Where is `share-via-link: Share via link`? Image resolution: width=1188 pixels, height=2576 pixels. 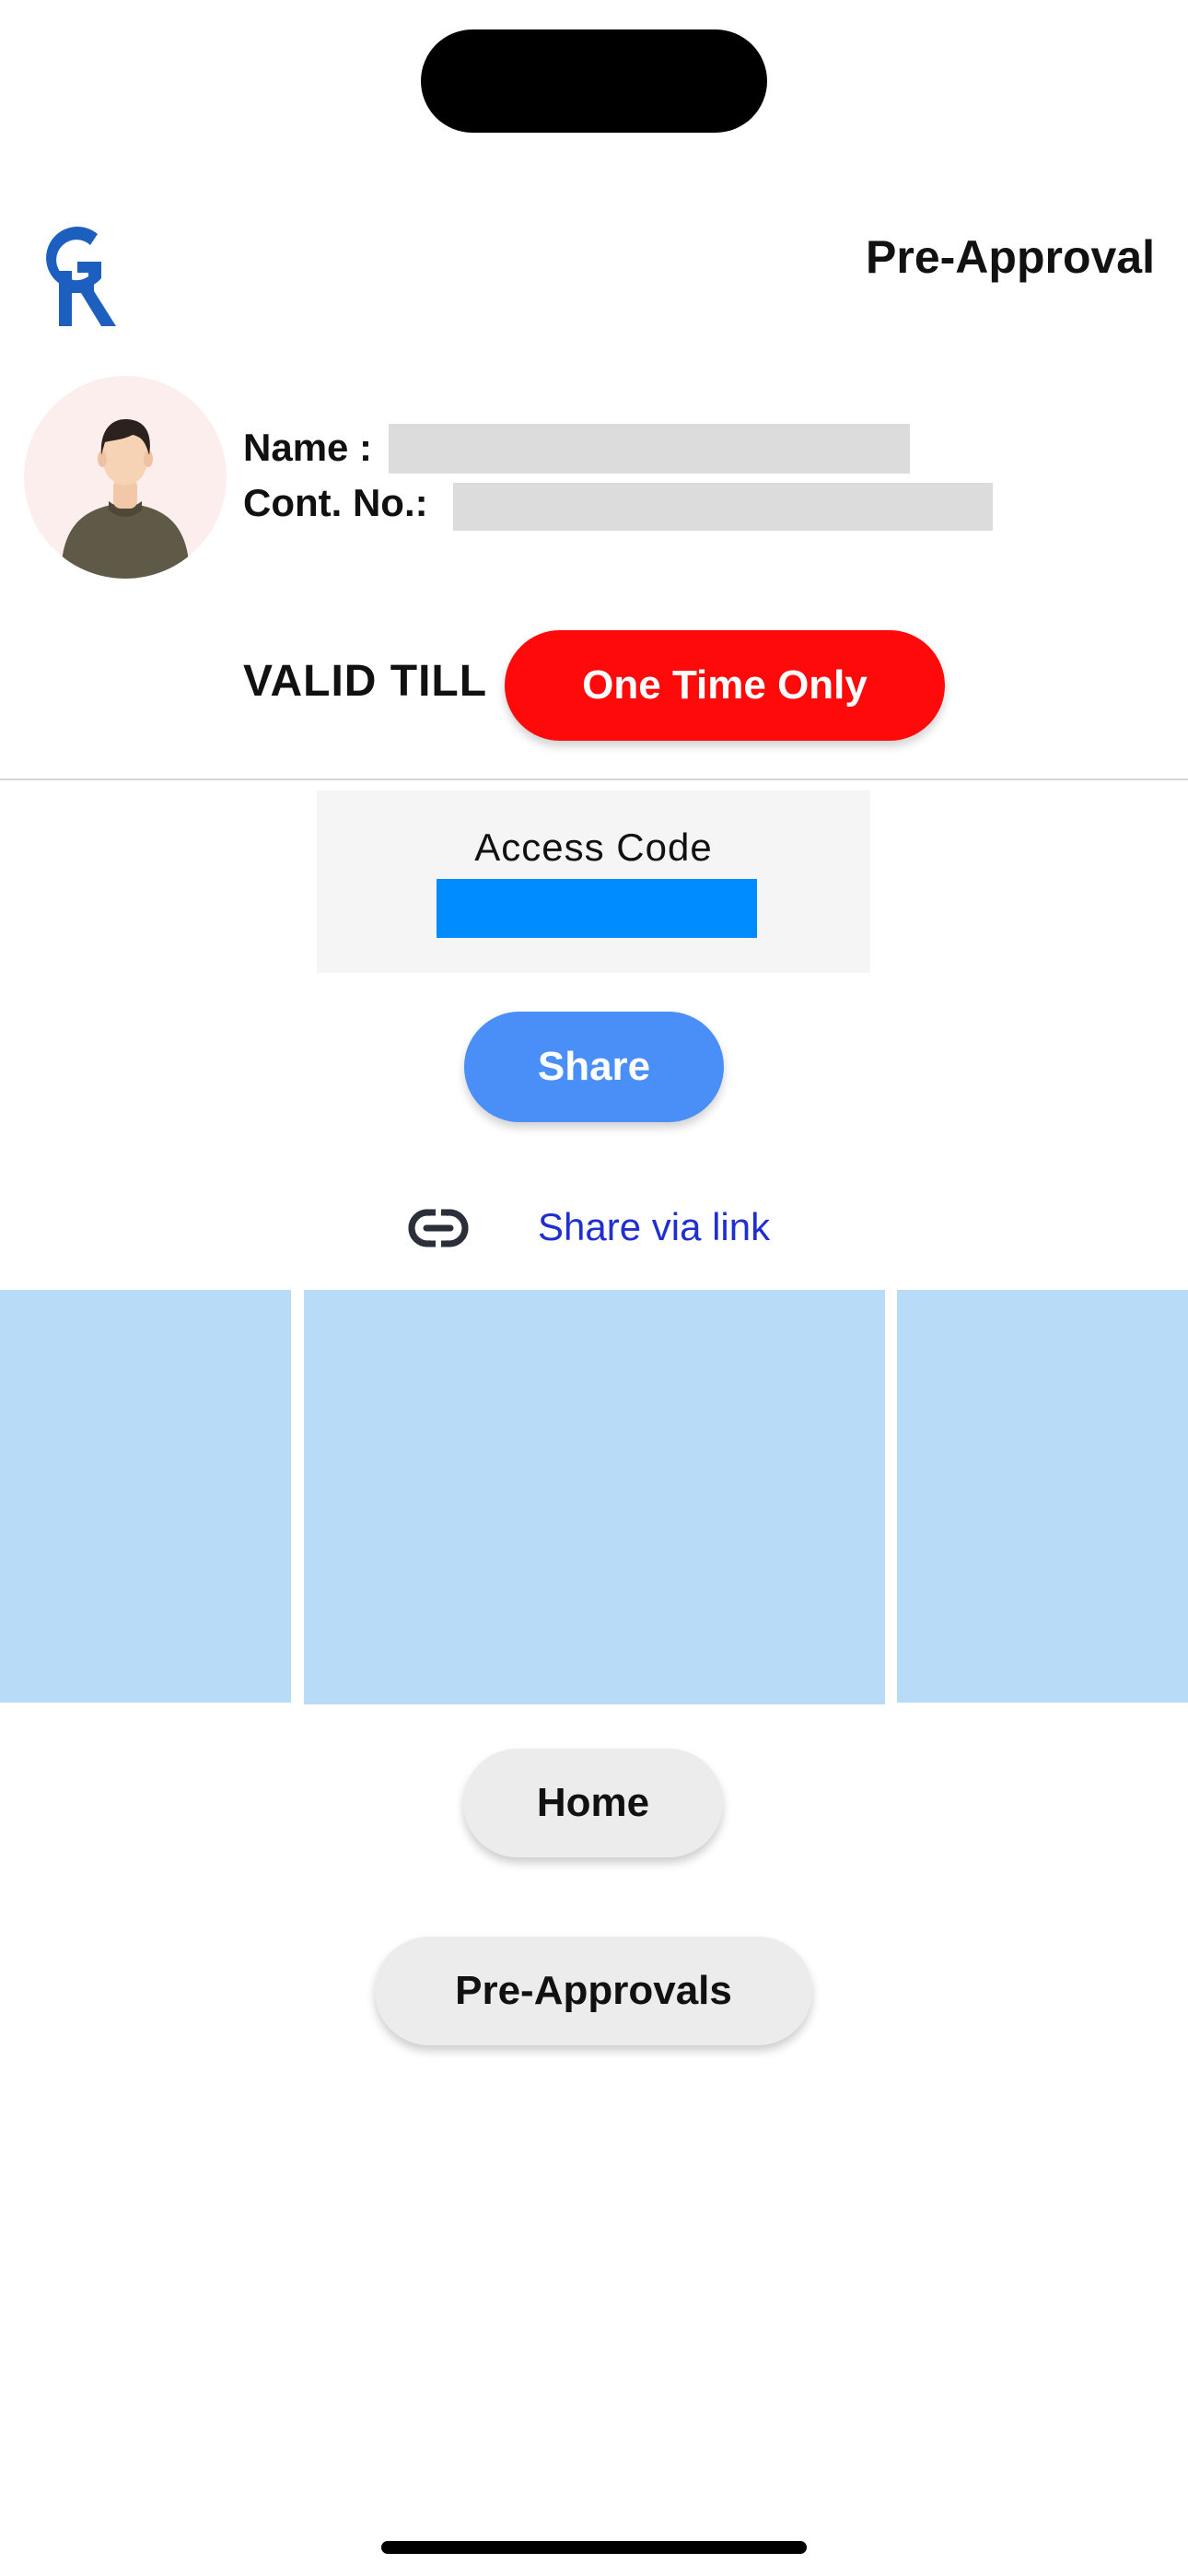
share-via-link: Share via link is located at coordinates (654, 1227).